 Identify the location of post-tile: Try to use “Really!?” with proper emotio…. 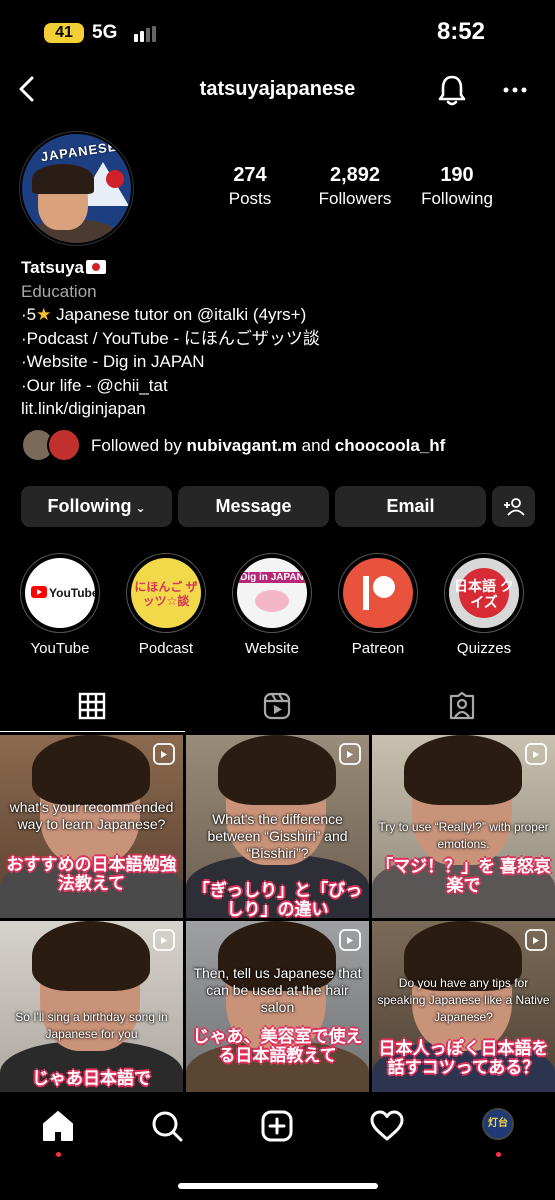
(463, 826).